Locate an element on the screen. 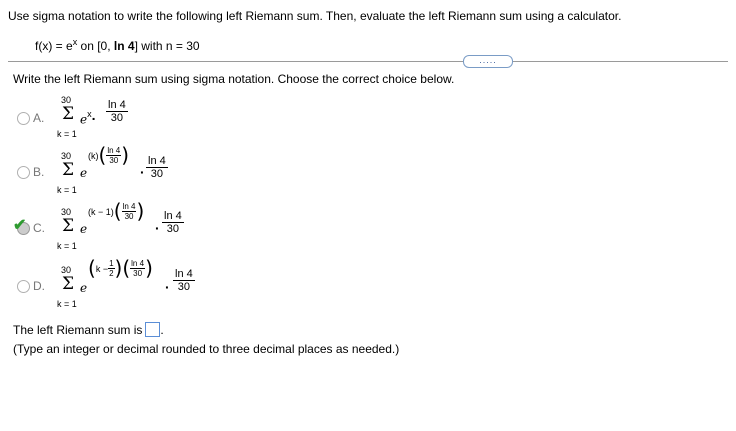 Image resolution: width=736 pixels, height=431 pixels. option-d-den: 30 is located at coordinates (184, 286).